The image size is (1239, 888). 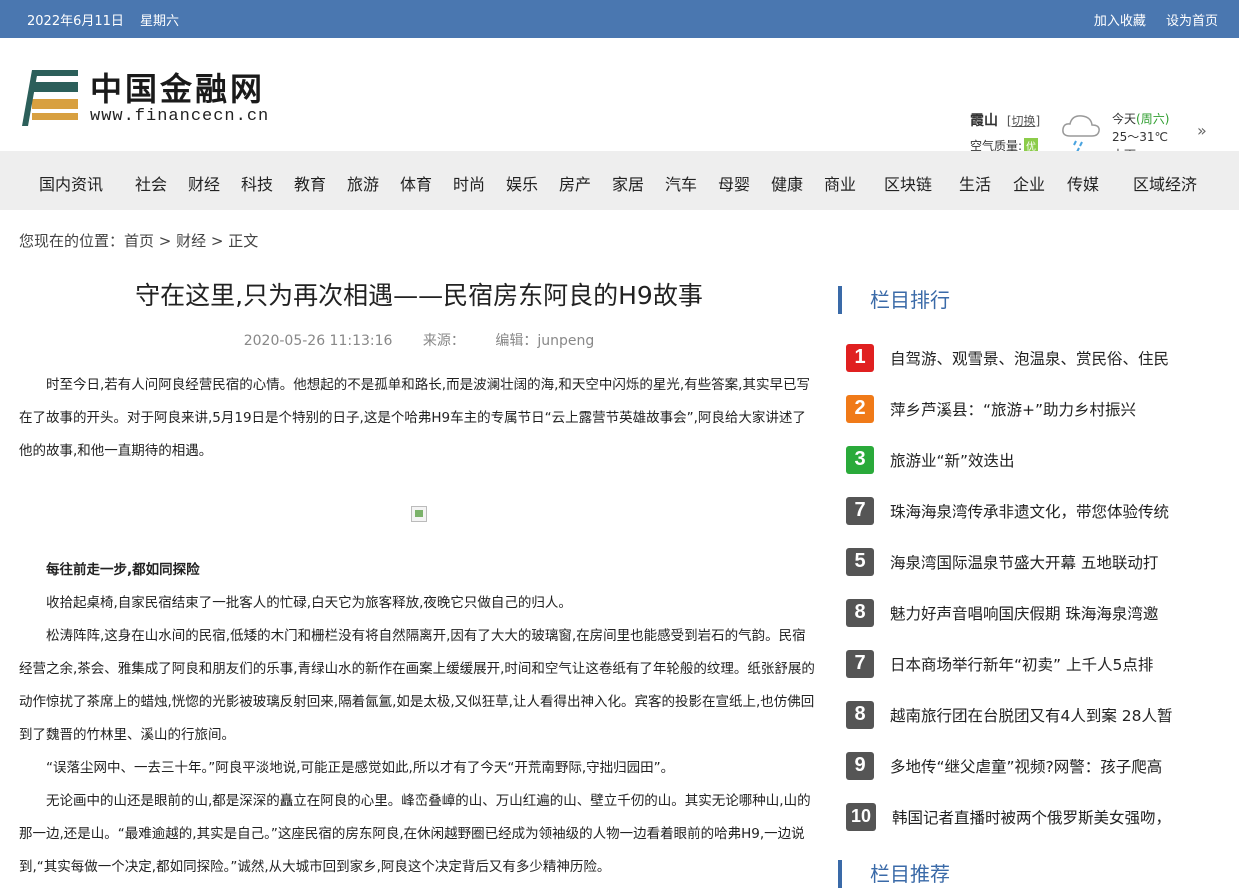 I want to click on rank-number-badge: 1, so click(x=860, y=357).